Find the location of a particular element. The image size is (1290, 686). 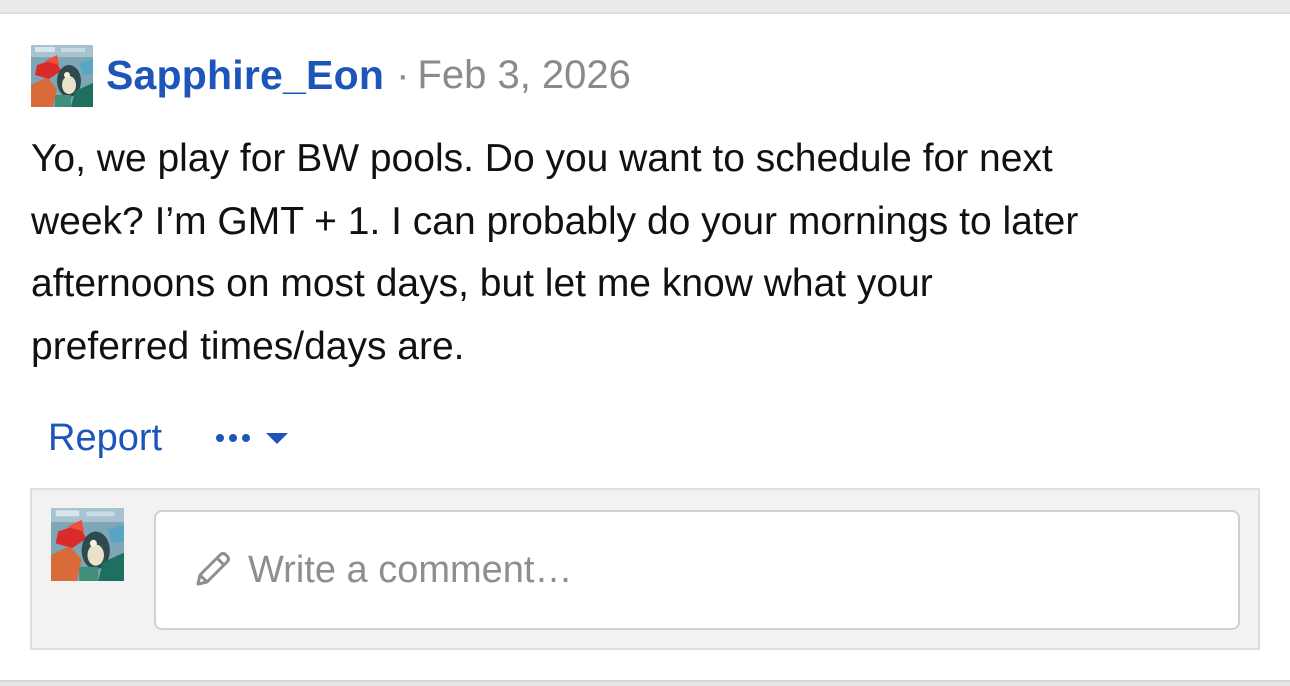

author-name-link: Sapphire_Eon is located at coordinates (245, 75).